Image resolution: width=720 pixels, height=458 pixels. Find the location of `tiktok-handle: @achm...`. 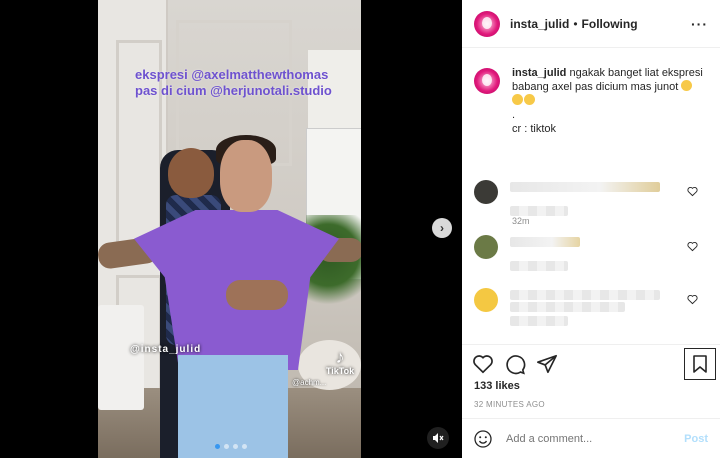

tiktok-handle: @achm... is located at coordinates (309, 382).